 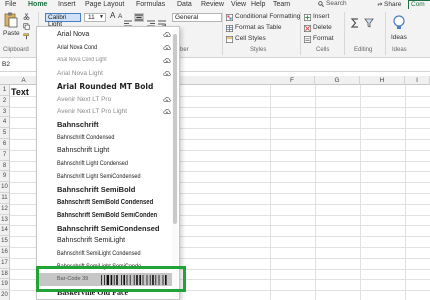 What do you see at coordinates (11, 20) in the screenshot?
I see `paste-icon` at bounding box center [11, 20].